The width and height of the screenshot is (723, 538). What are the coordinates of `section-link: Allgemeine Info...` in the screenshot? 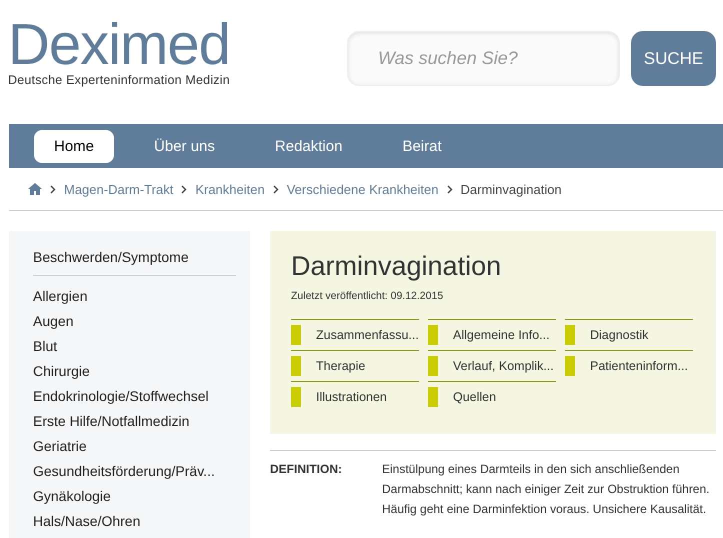 It's located at (501, 335).